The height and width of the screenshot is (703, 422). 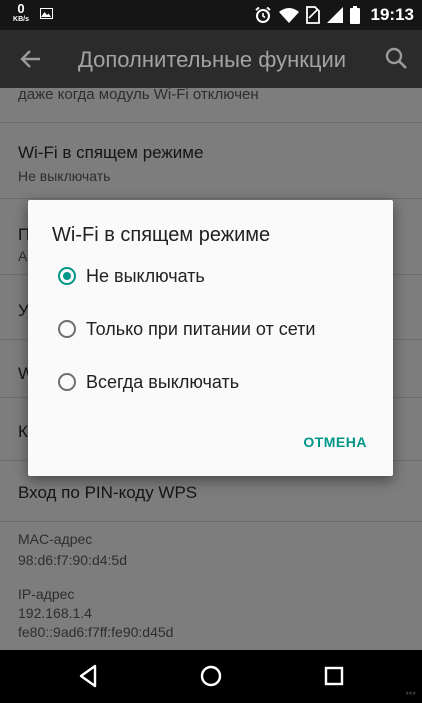 I want to click on option-label: Не выключать, so click(x=145, y=275).